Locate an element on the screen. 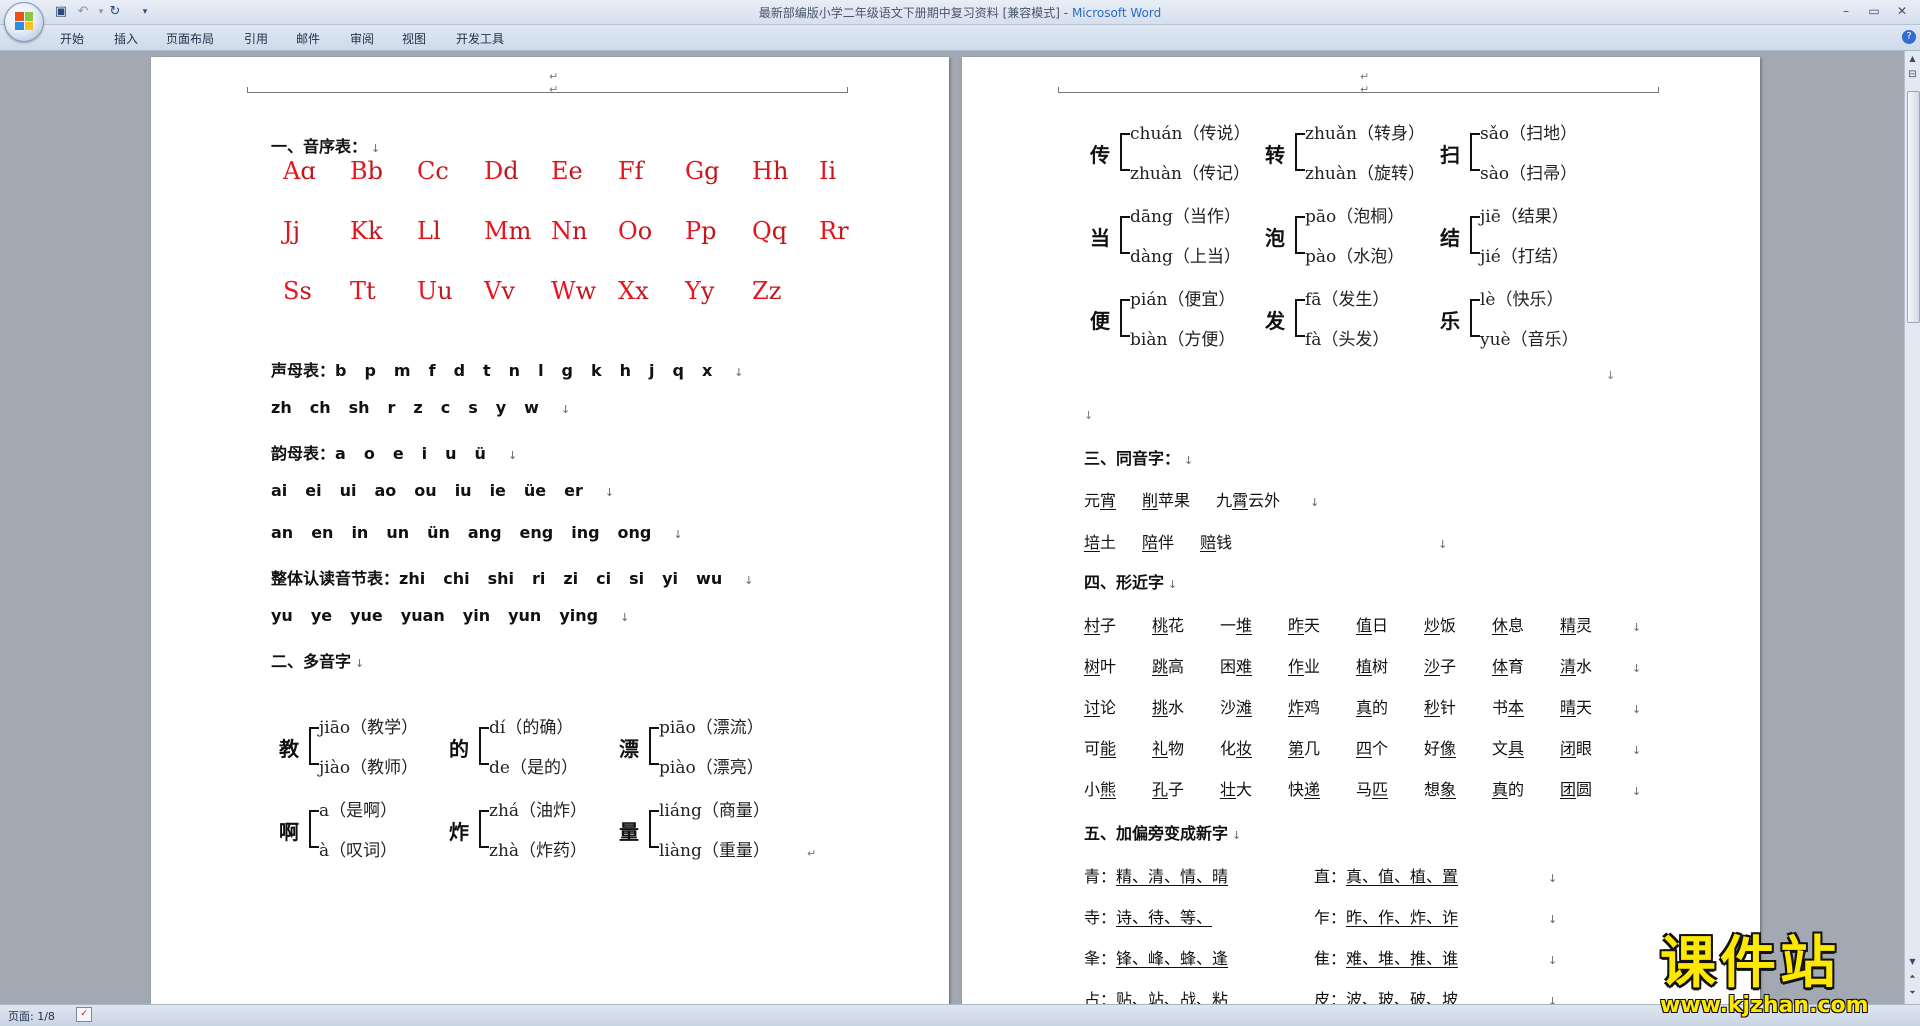  word: 赔钱 is located at coordinates (1216, 541).